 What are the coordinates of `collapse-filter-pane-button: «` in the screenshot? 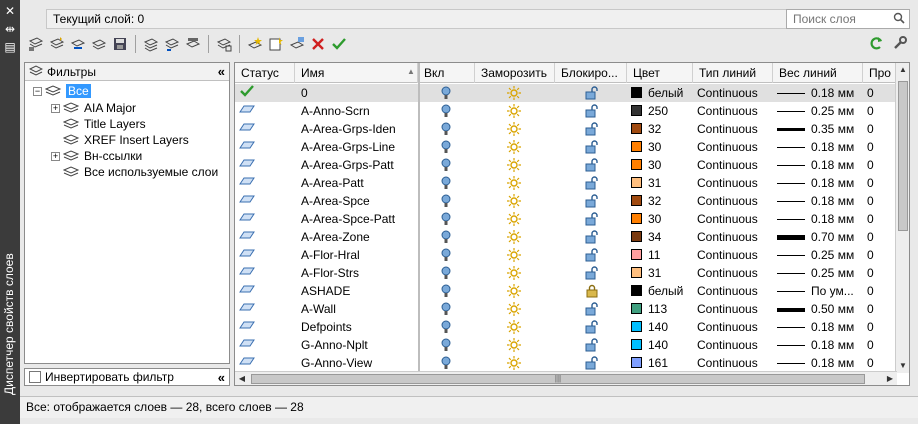 It's located at (221, 71).